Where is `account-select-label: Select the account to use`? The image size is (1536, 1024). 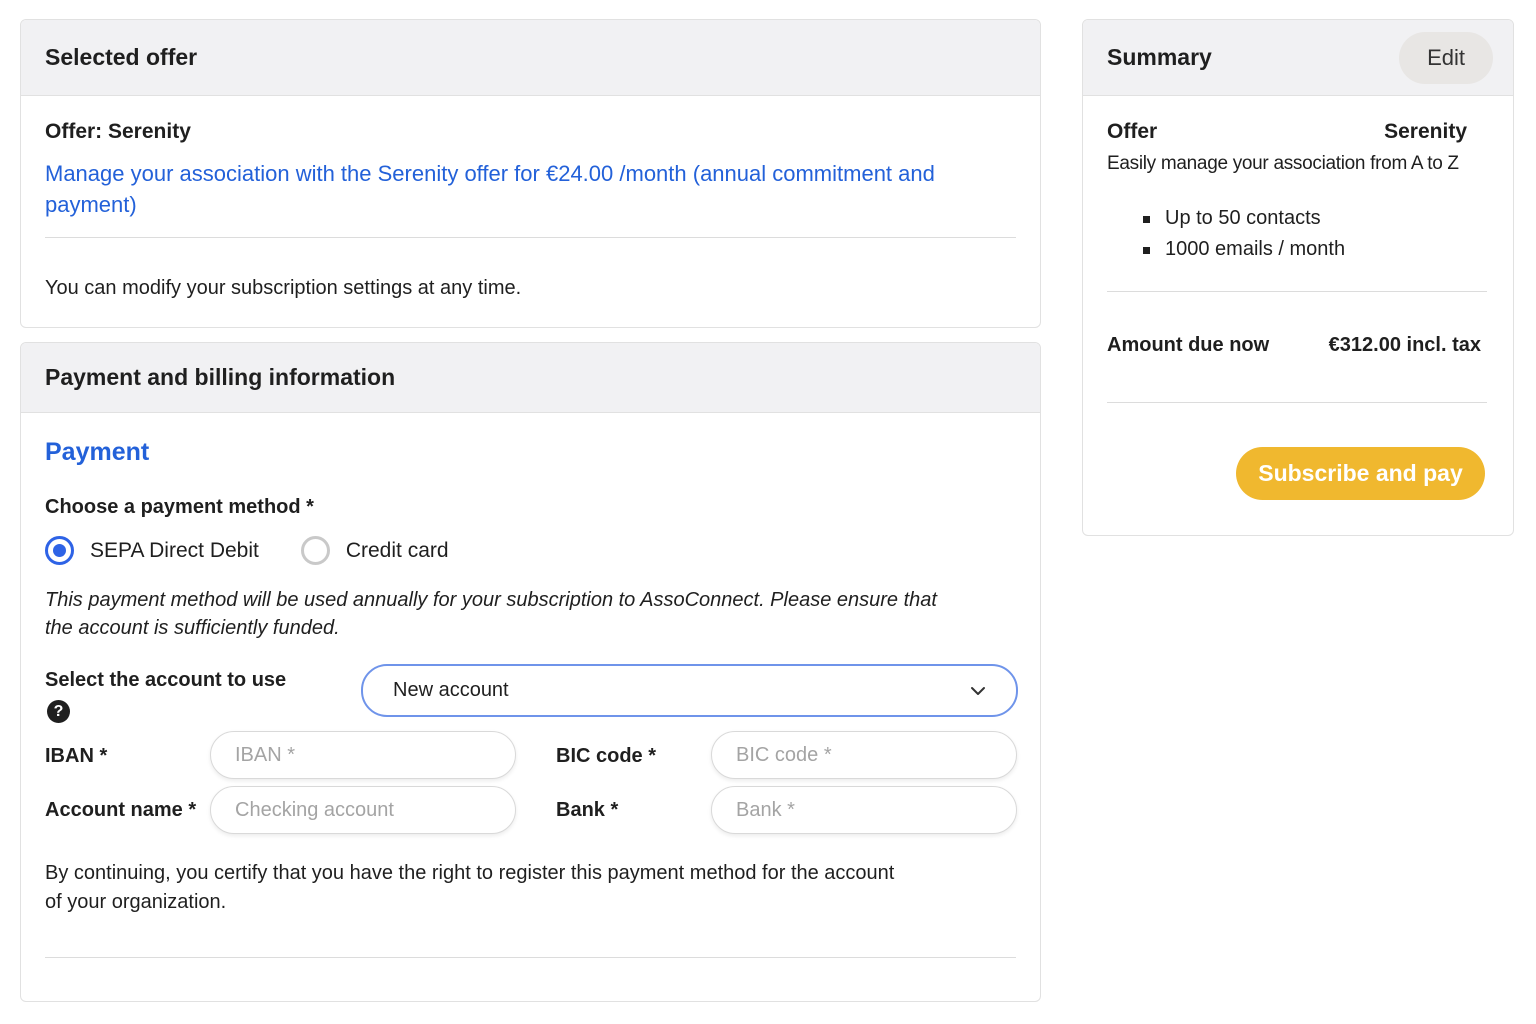 account-select-label: Select the account to use is located at coordinates (166, 680).